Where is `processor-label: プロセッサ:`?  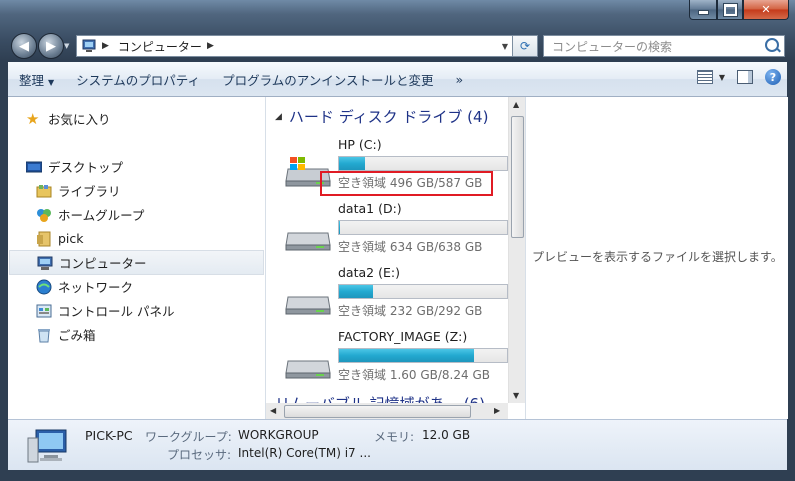 processor-label: プロセッサ: is located at coordinates (199, 455).